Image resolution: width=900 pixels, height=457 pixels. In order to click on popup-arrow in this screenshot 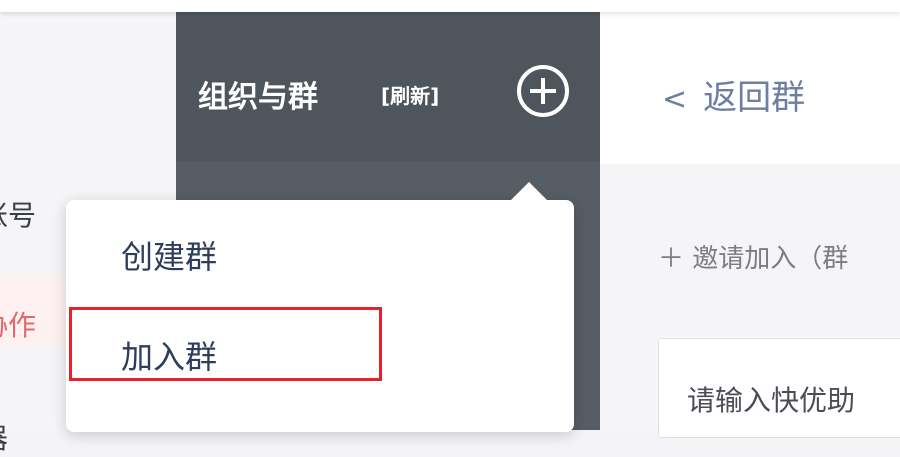, I will do `click(529, 192)`.